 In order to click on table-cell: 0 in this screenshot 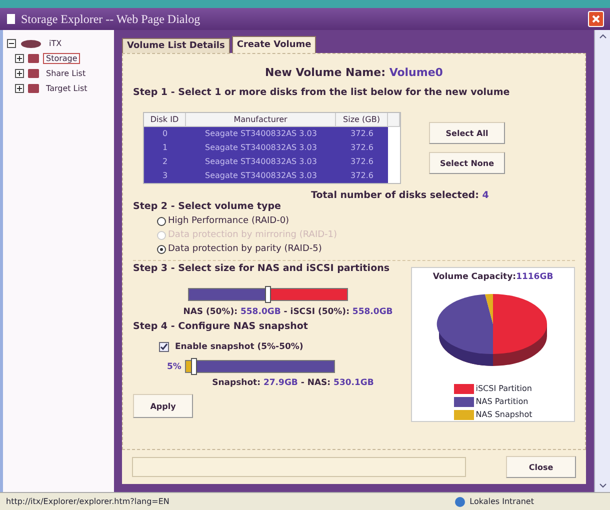, I will do `click(165, 134)`.